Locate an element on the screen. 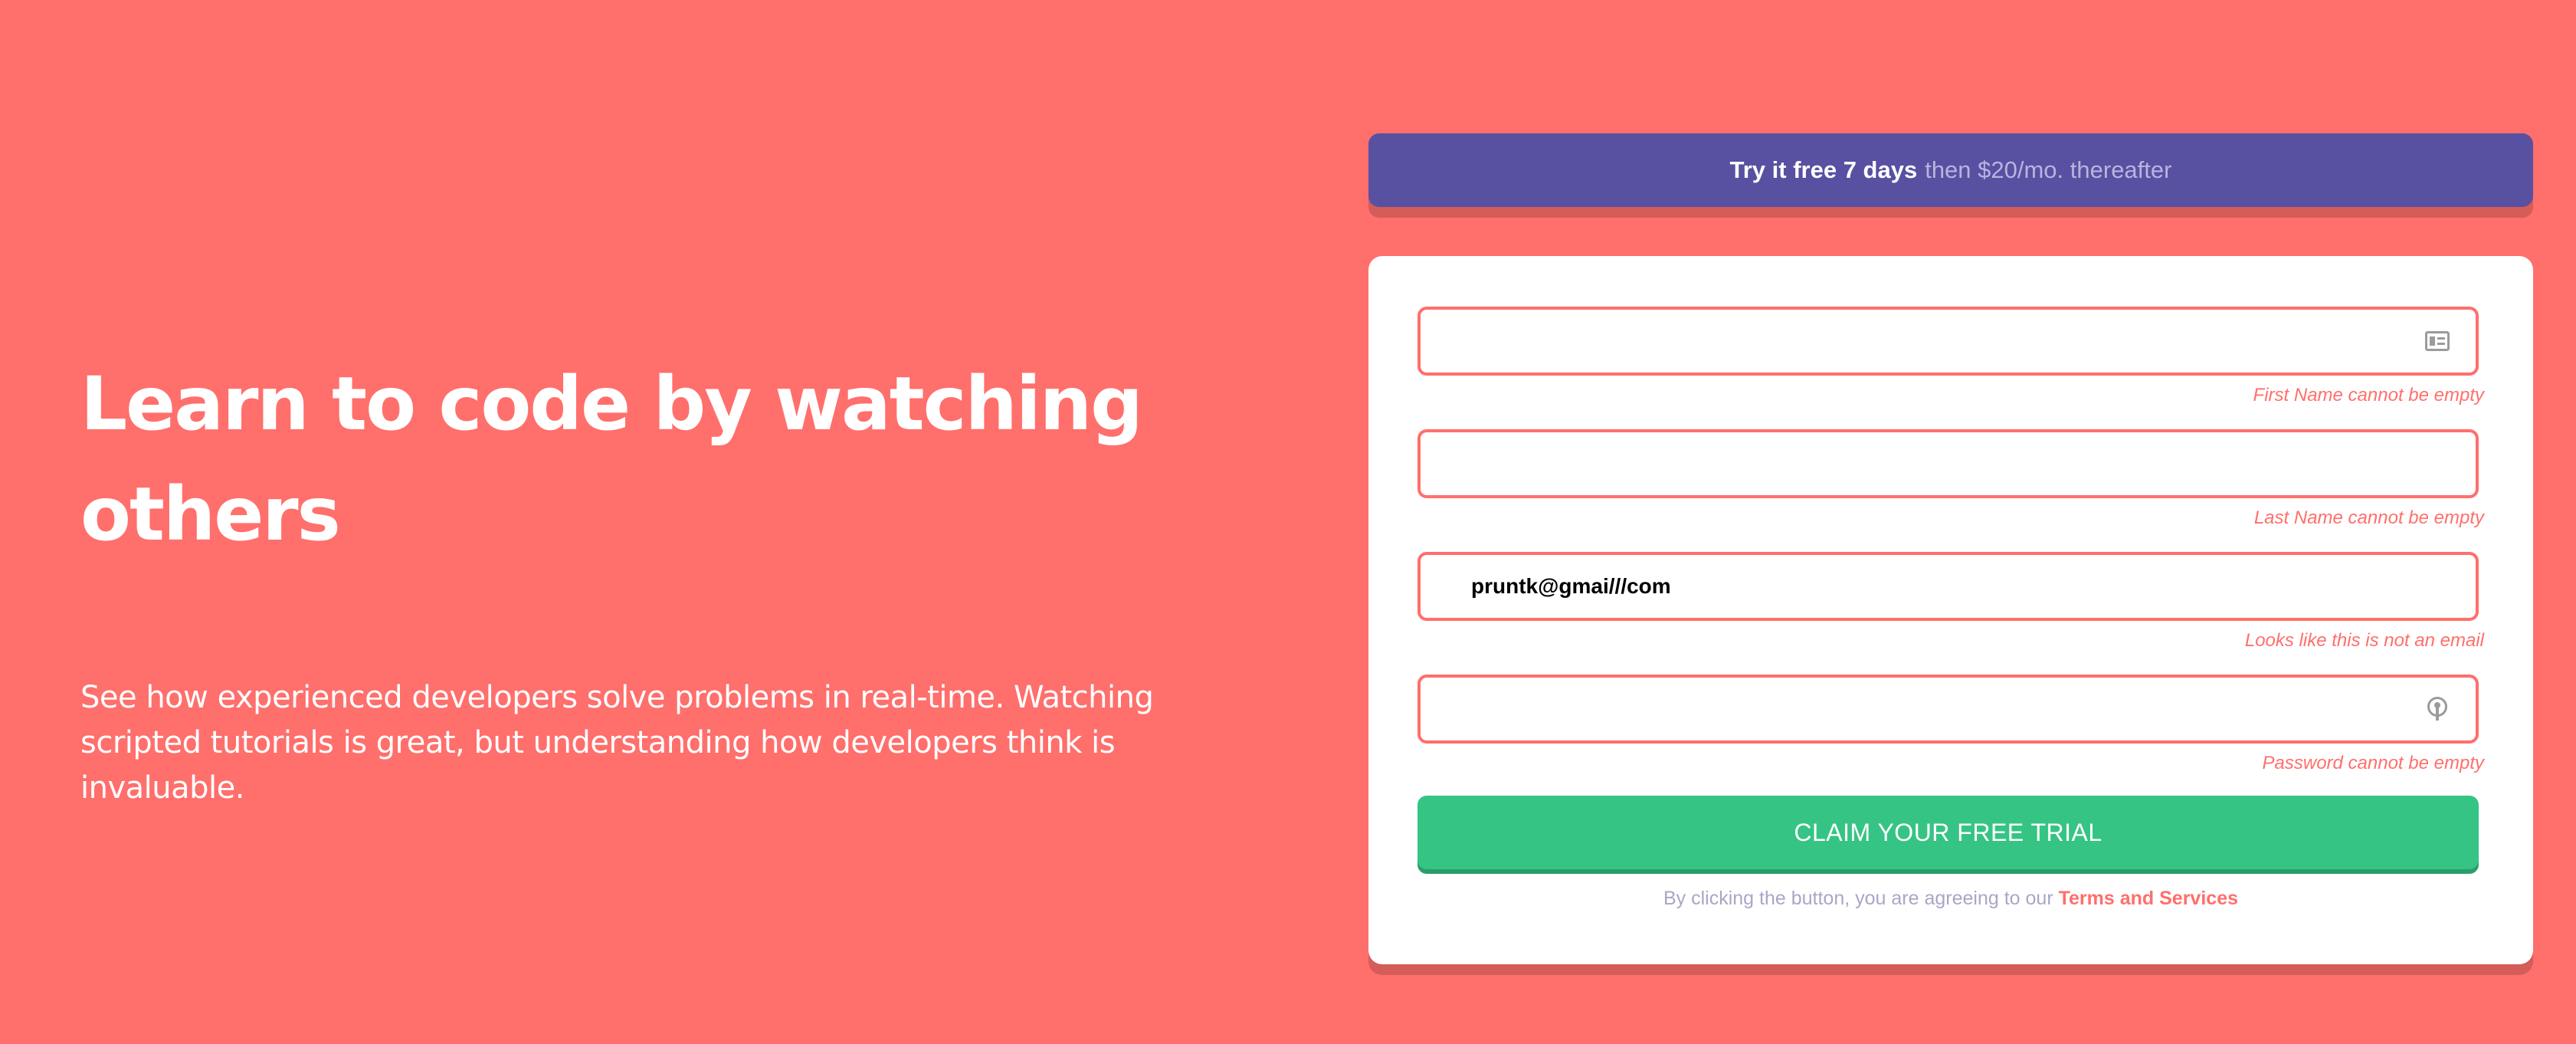 The width and height of the screenshot is (2576, 1044). email-field is located at coordinates (1948, 586).